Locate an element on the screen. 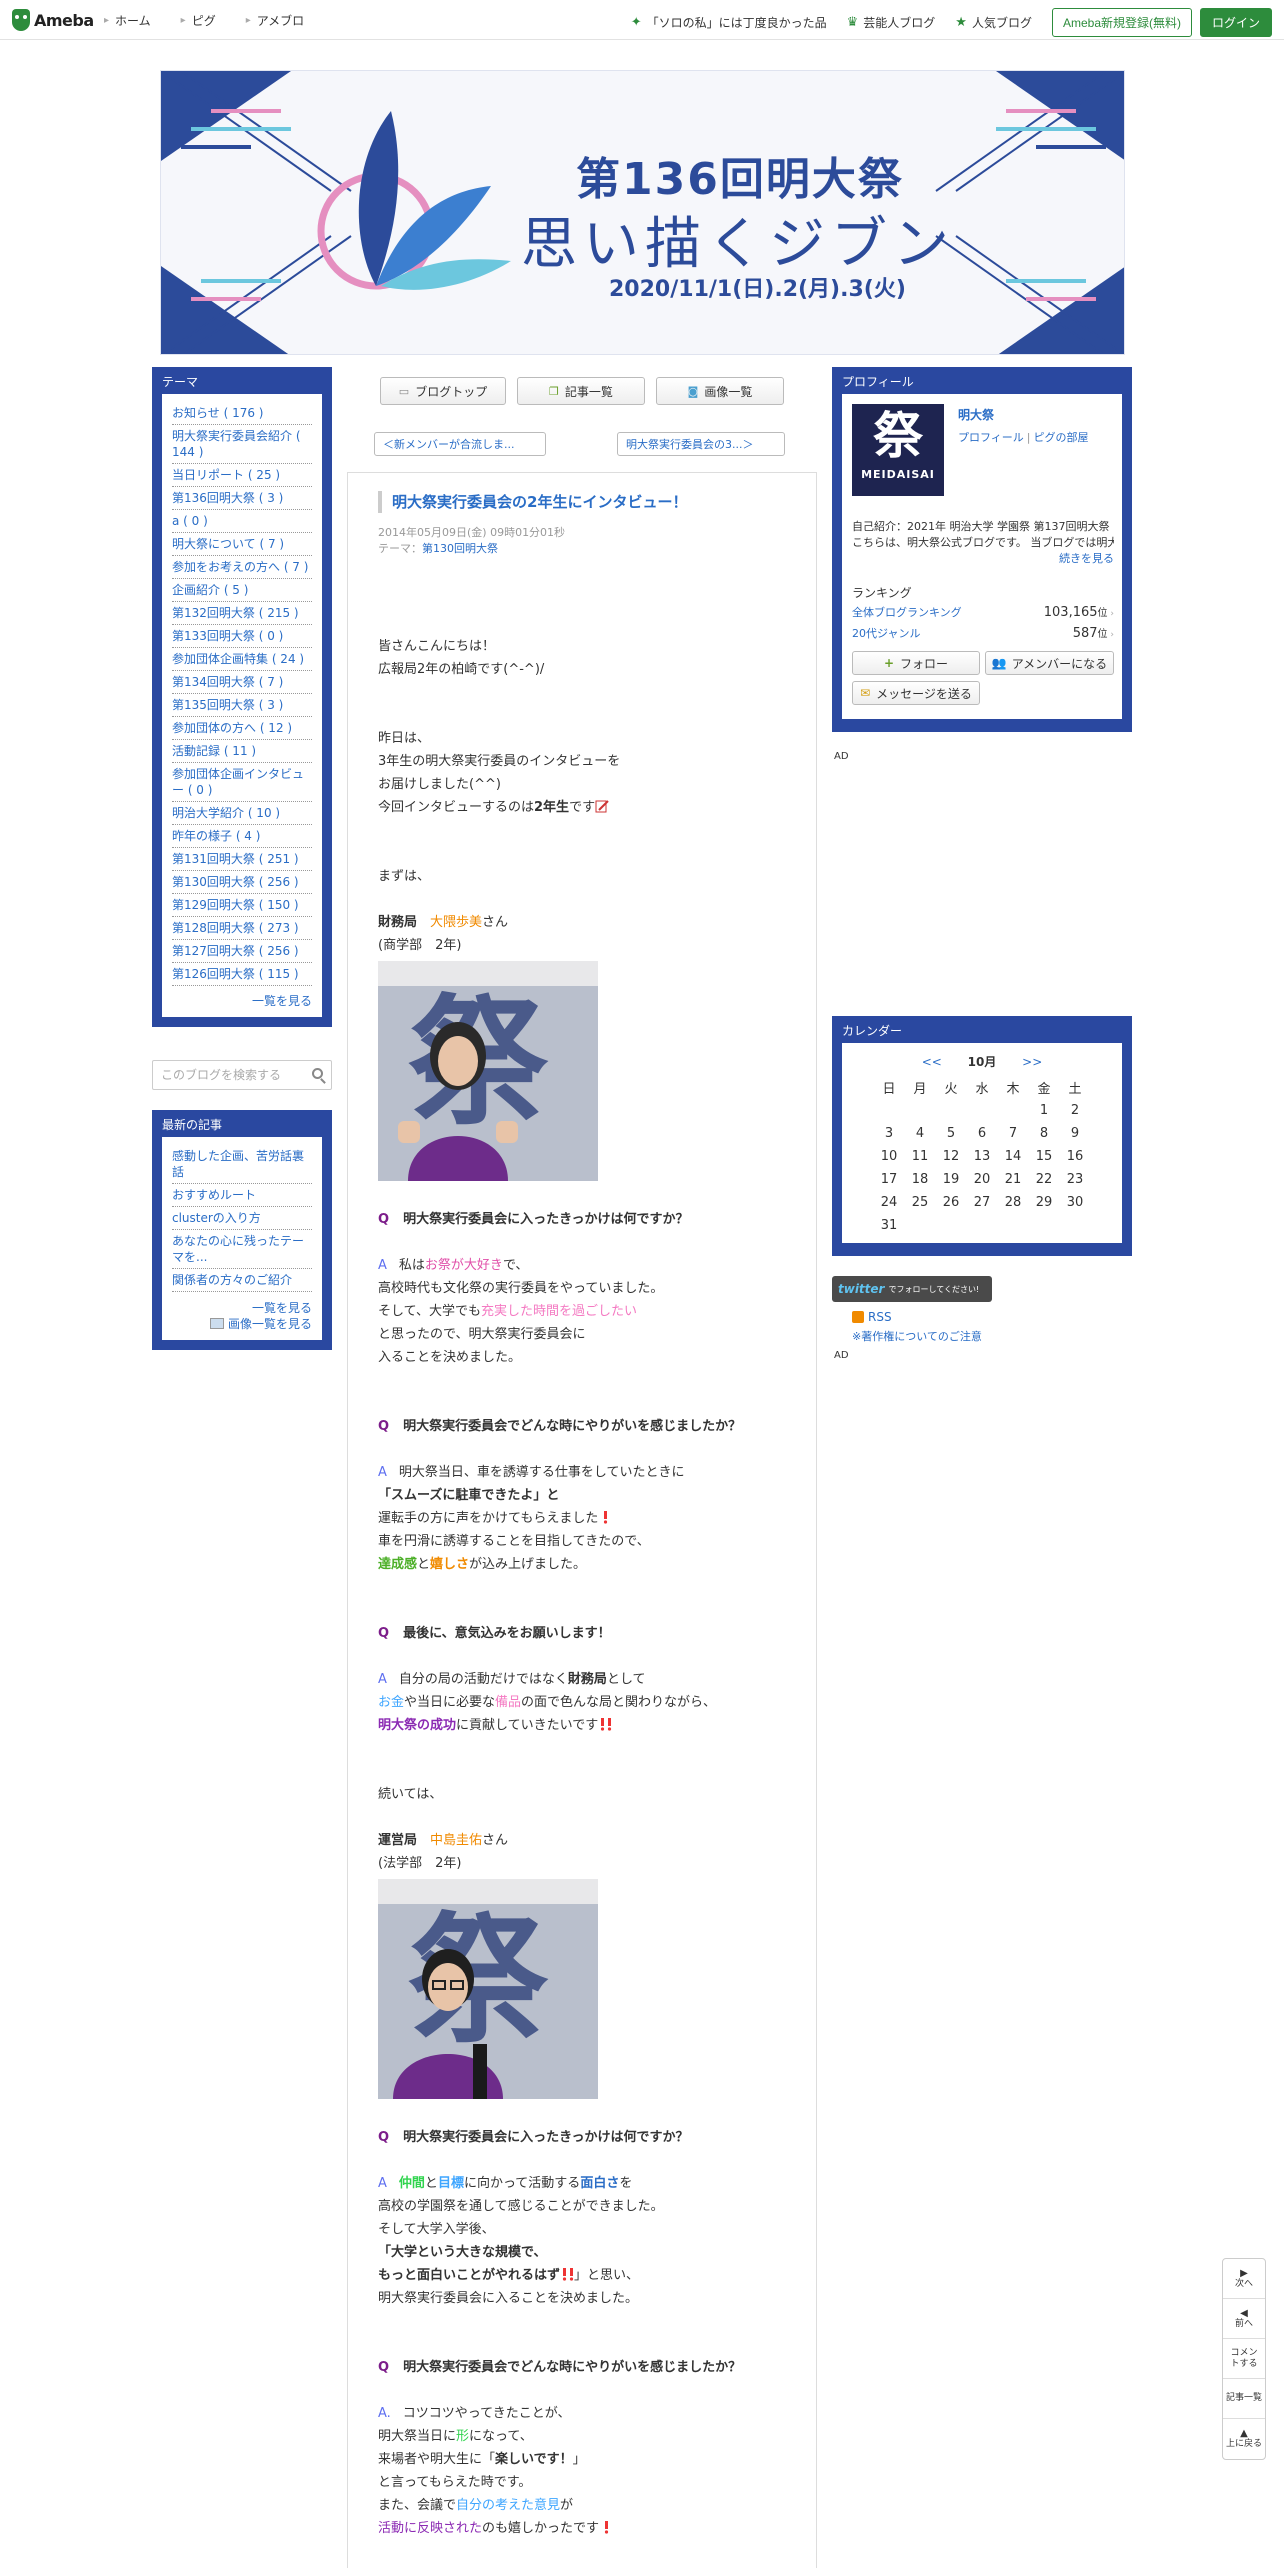 This screenshot has width=1284, height=2568. rss-link: RSS is located at coordinates (872, 1317).